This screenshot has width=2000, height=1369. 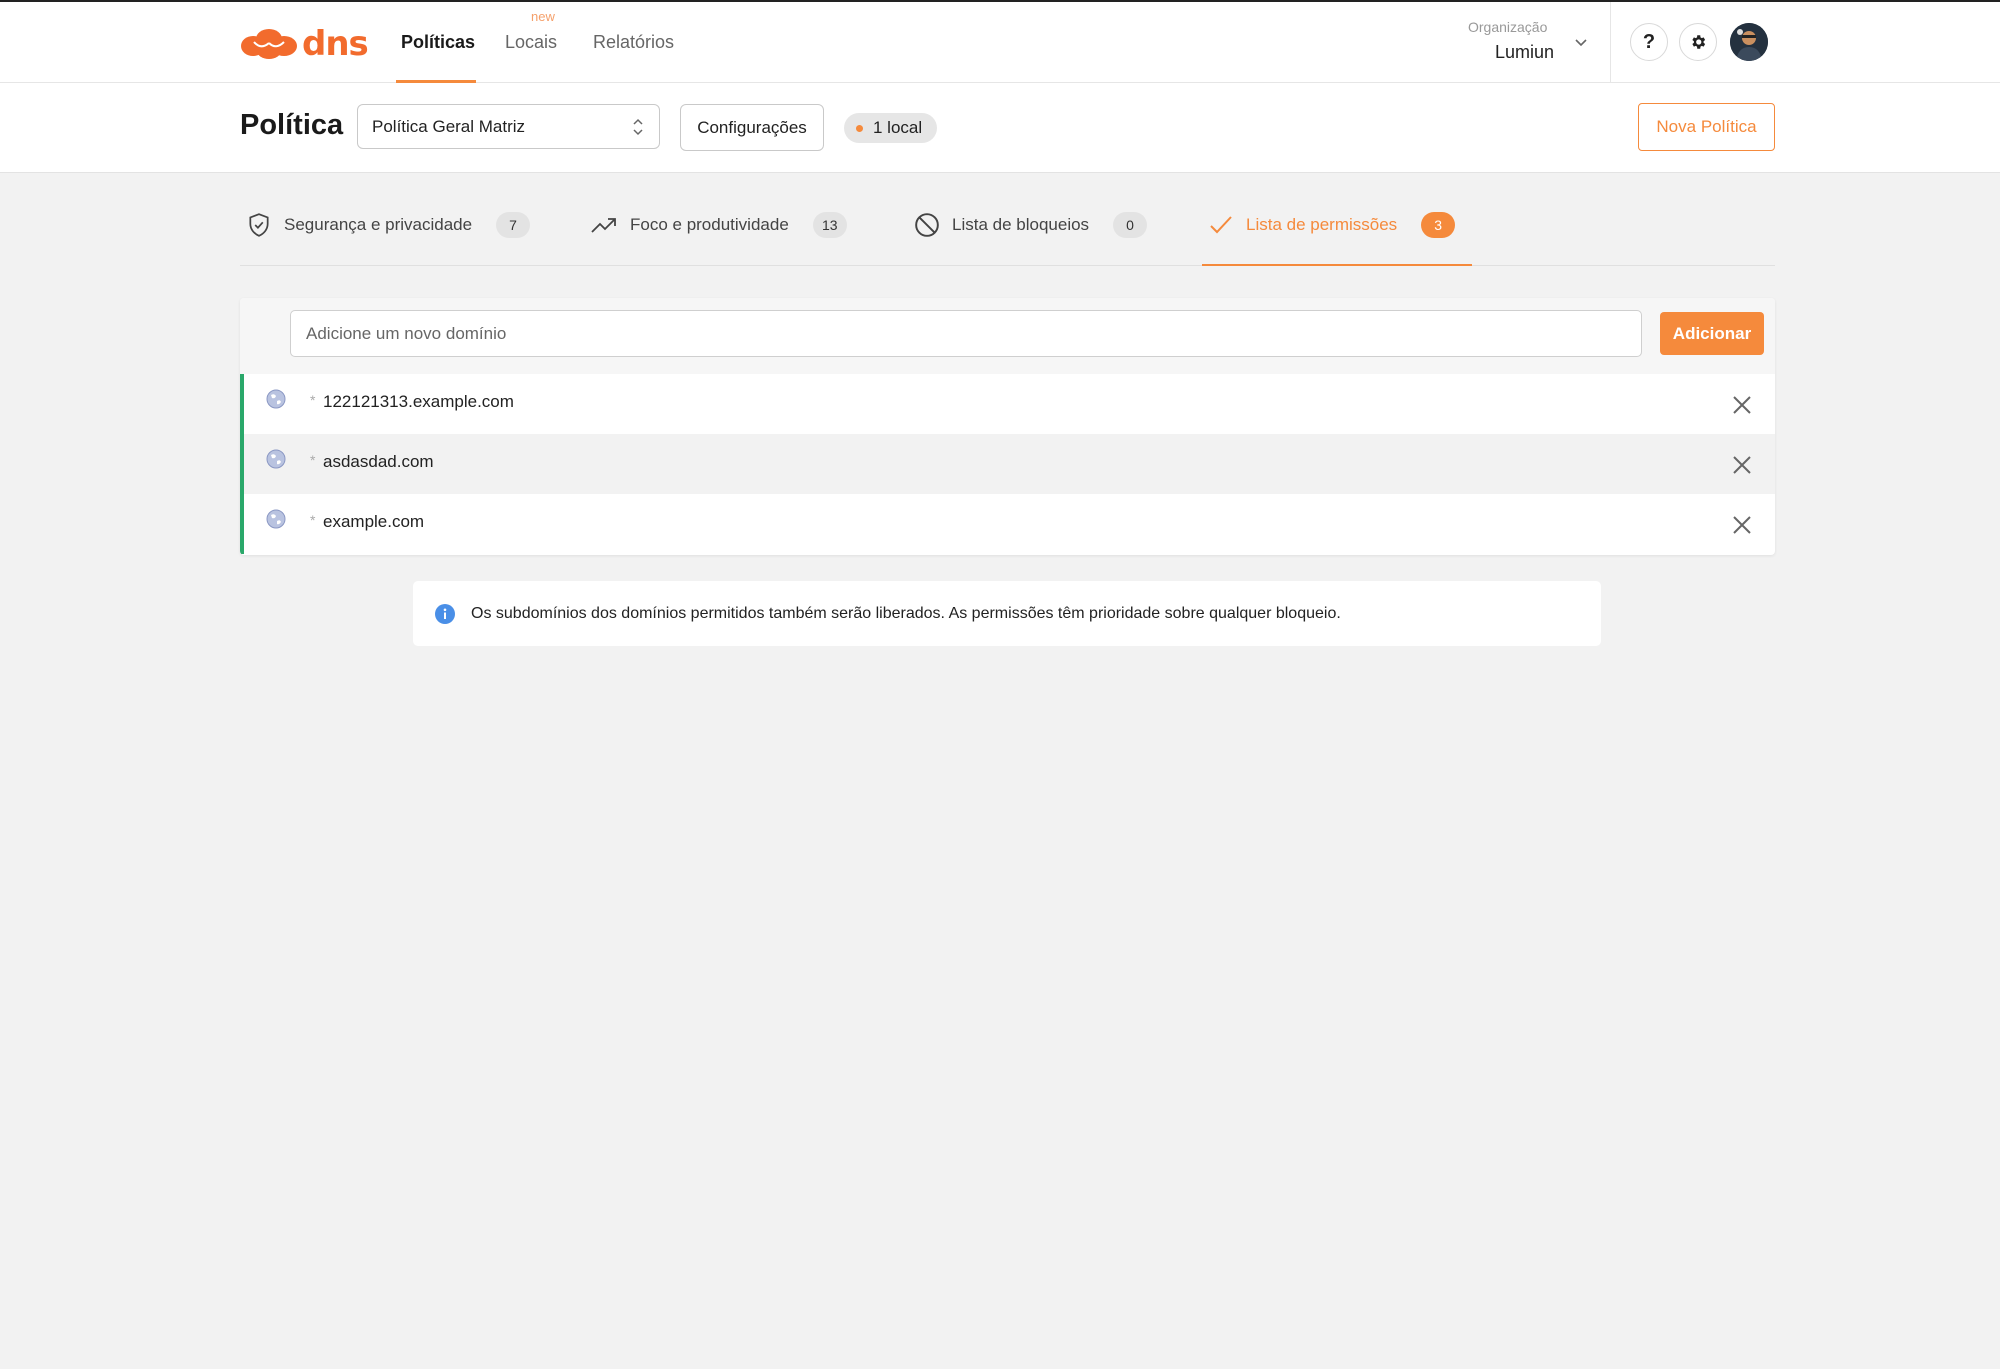 I want to click on domain-name: example.com, so click(x=374, y=521).